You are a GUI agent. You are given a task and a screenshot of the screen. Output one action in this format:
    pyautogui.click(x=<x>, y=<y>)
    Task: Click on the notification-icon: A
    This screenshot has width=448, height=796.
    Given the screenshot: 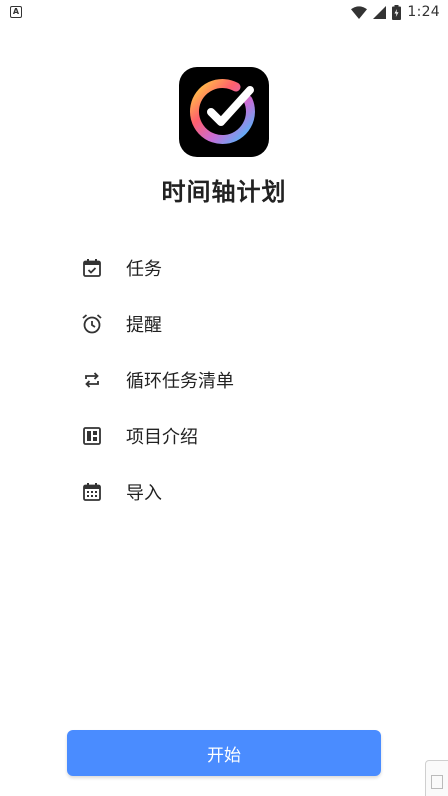 What is the action you would take?
    pyautogui.click(x=16, y=12)
    